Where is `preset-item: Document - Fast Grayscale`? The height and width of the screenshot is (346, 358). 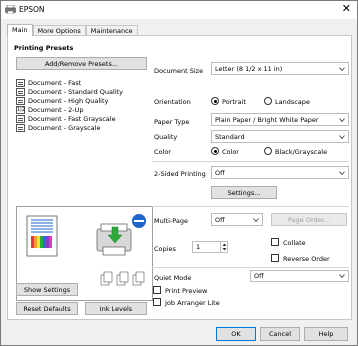
preset-item: Document - Fast Grayscale is located at coordinates (83, 118).